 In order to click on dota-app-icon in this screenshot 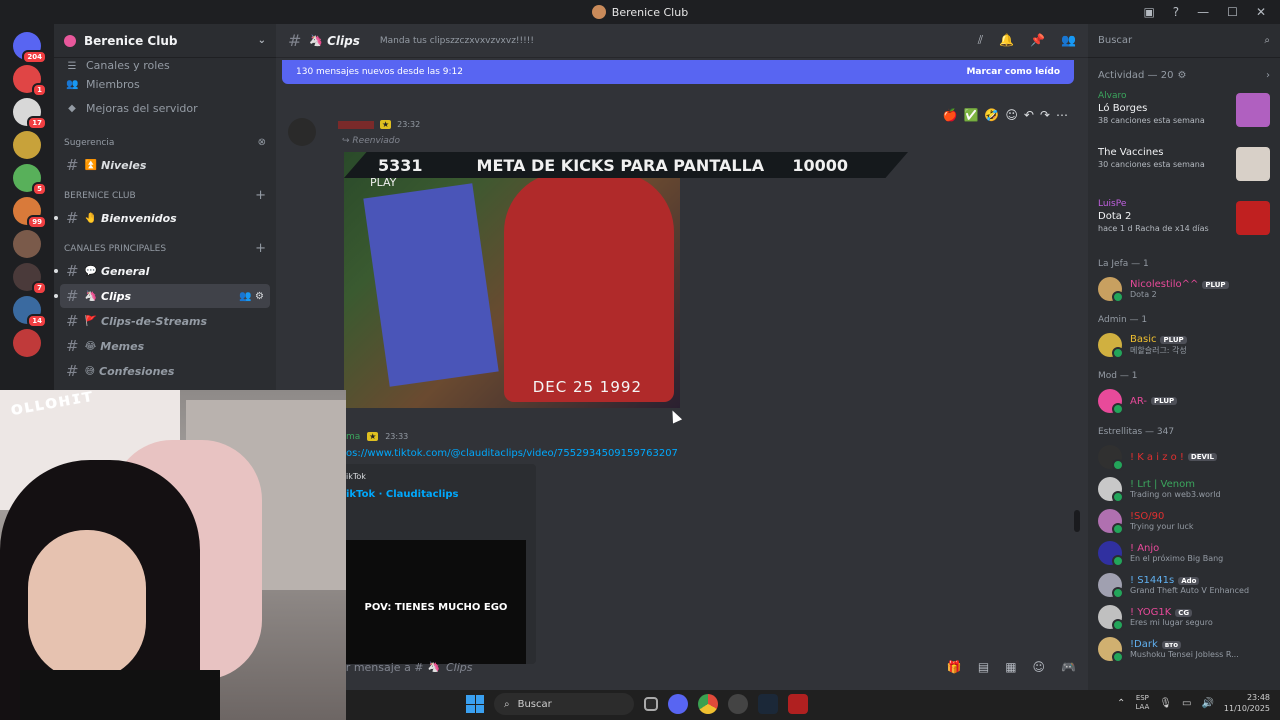, I will do `click(798, 704)`.